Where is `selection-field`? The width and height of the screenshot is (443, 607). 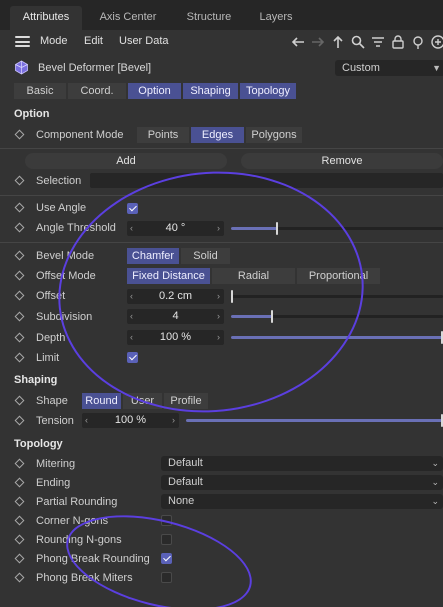 selection-field is located at coordinates (266, 180).